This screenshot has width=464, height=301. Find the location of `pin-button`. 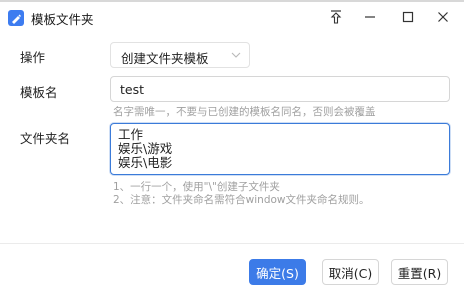

pin-button is located at coordinates (336, 17).